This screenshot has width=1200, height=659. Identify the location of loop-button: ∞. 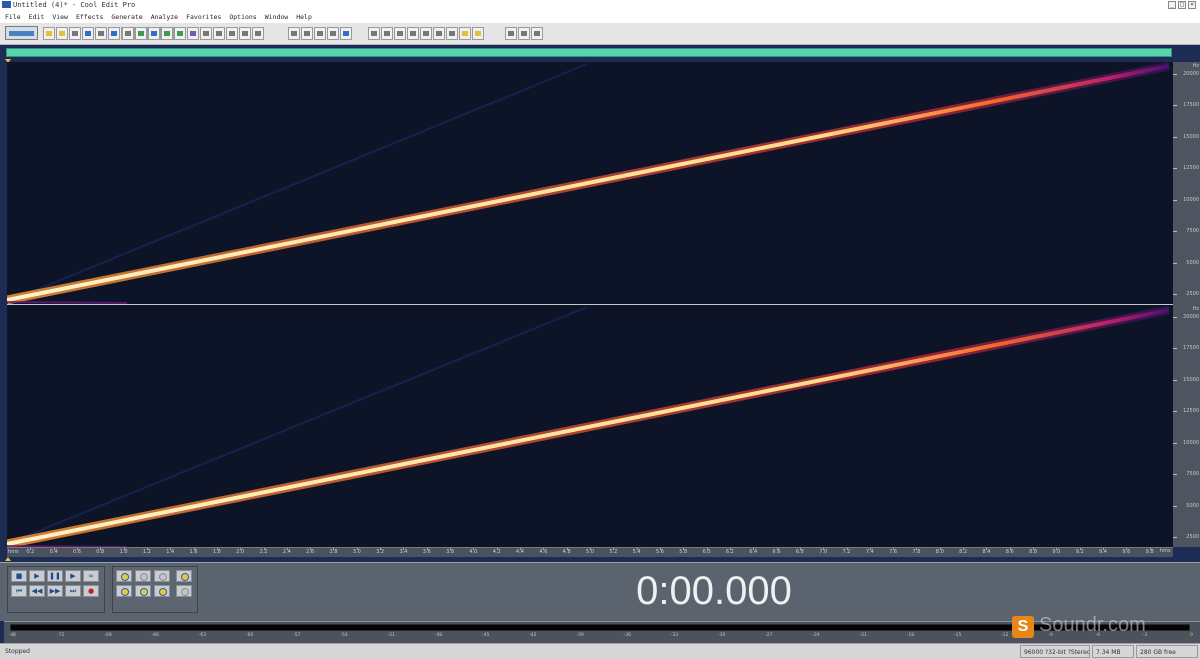
(91, 576).